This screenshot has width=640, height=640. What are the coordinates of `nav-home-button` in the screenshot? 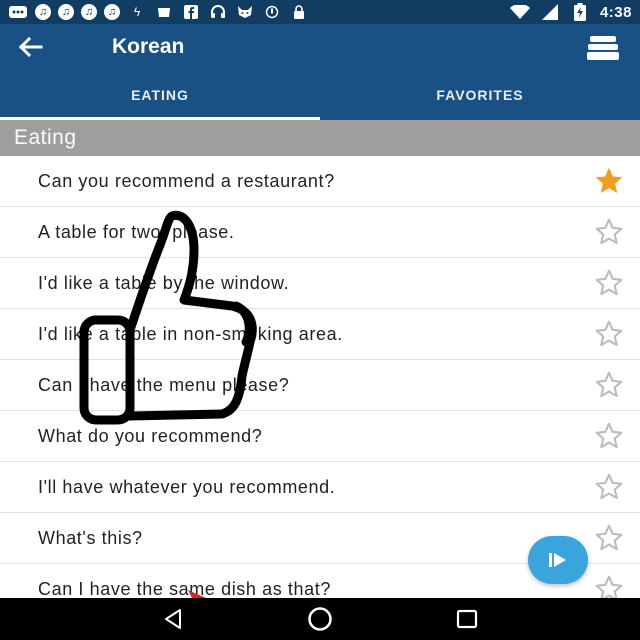 It's located at (320, 619).